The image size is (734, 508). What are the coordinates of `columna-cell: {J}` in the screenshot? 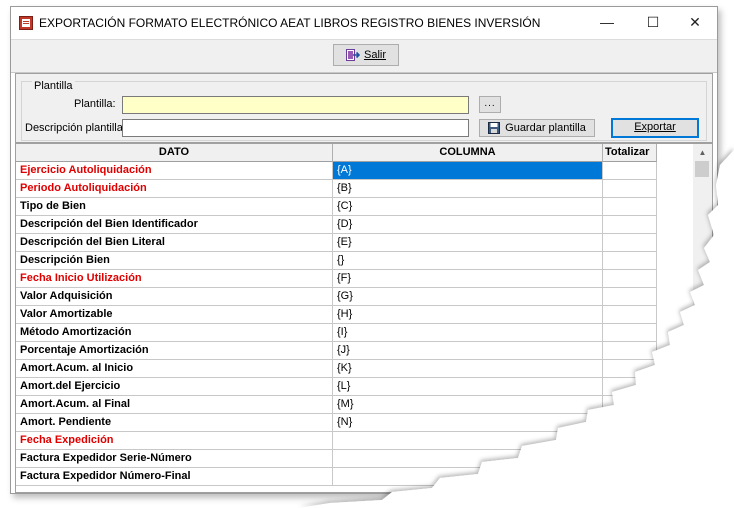 It's located at (468, 351).